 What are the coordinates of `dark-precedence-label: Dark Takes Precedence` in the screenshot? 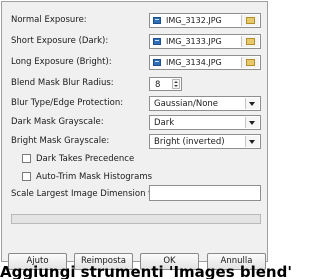 It's located at (85, 159).